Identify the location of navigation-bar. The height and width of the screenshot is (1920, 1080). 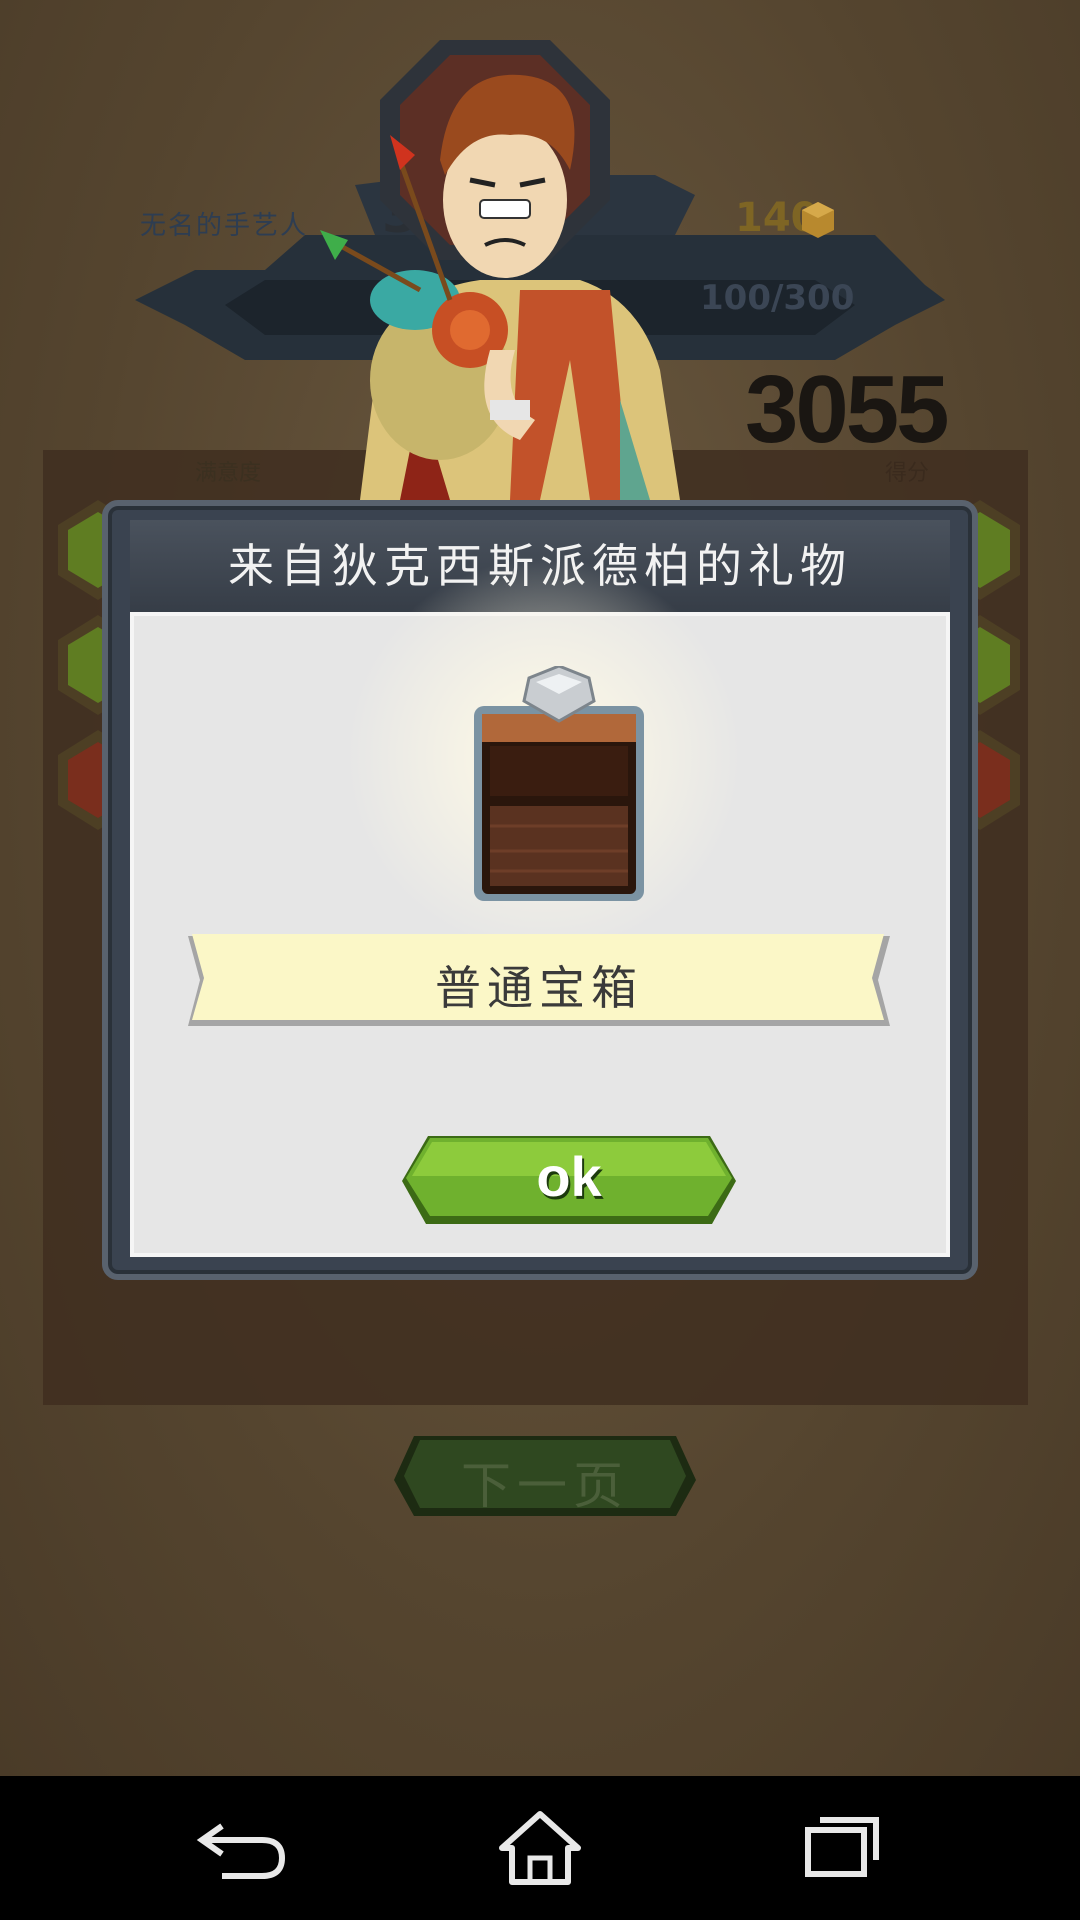
(540, 1848).